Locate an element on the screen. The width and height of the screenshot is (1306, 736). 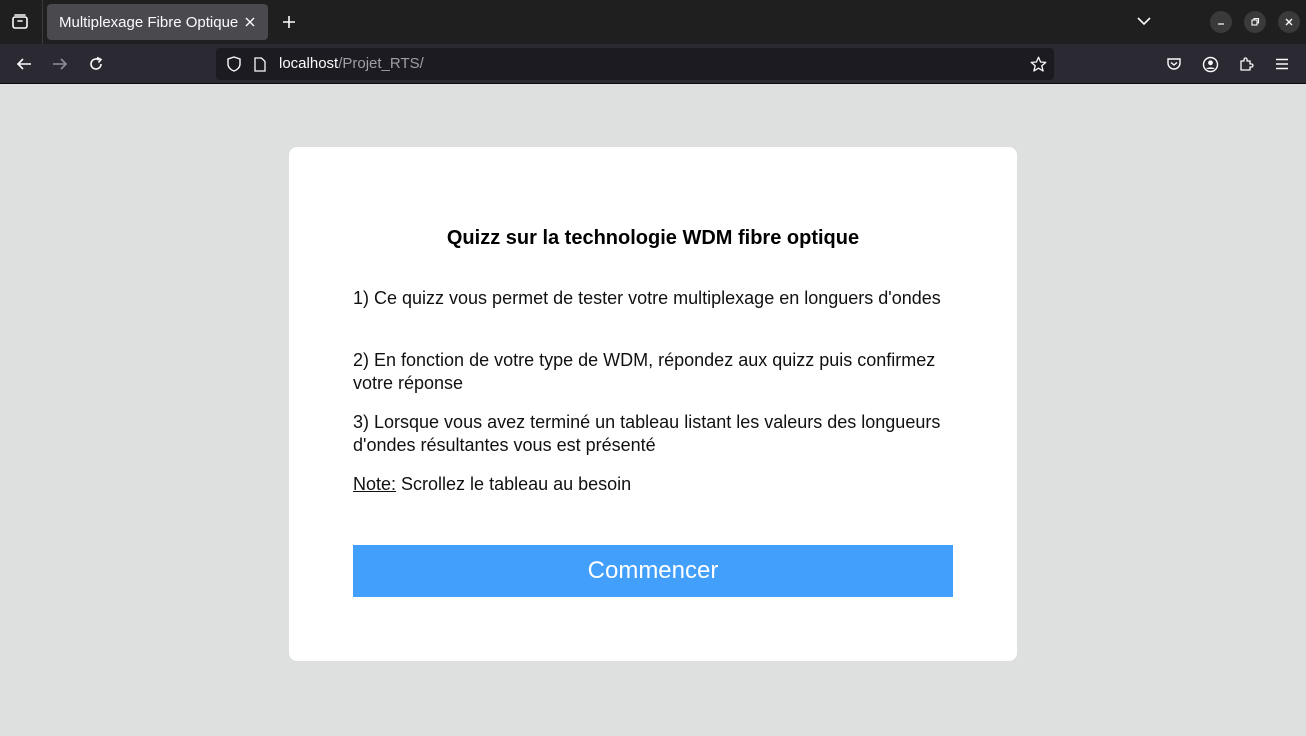
back-arrow-icon is located at coordinates (24, 64).